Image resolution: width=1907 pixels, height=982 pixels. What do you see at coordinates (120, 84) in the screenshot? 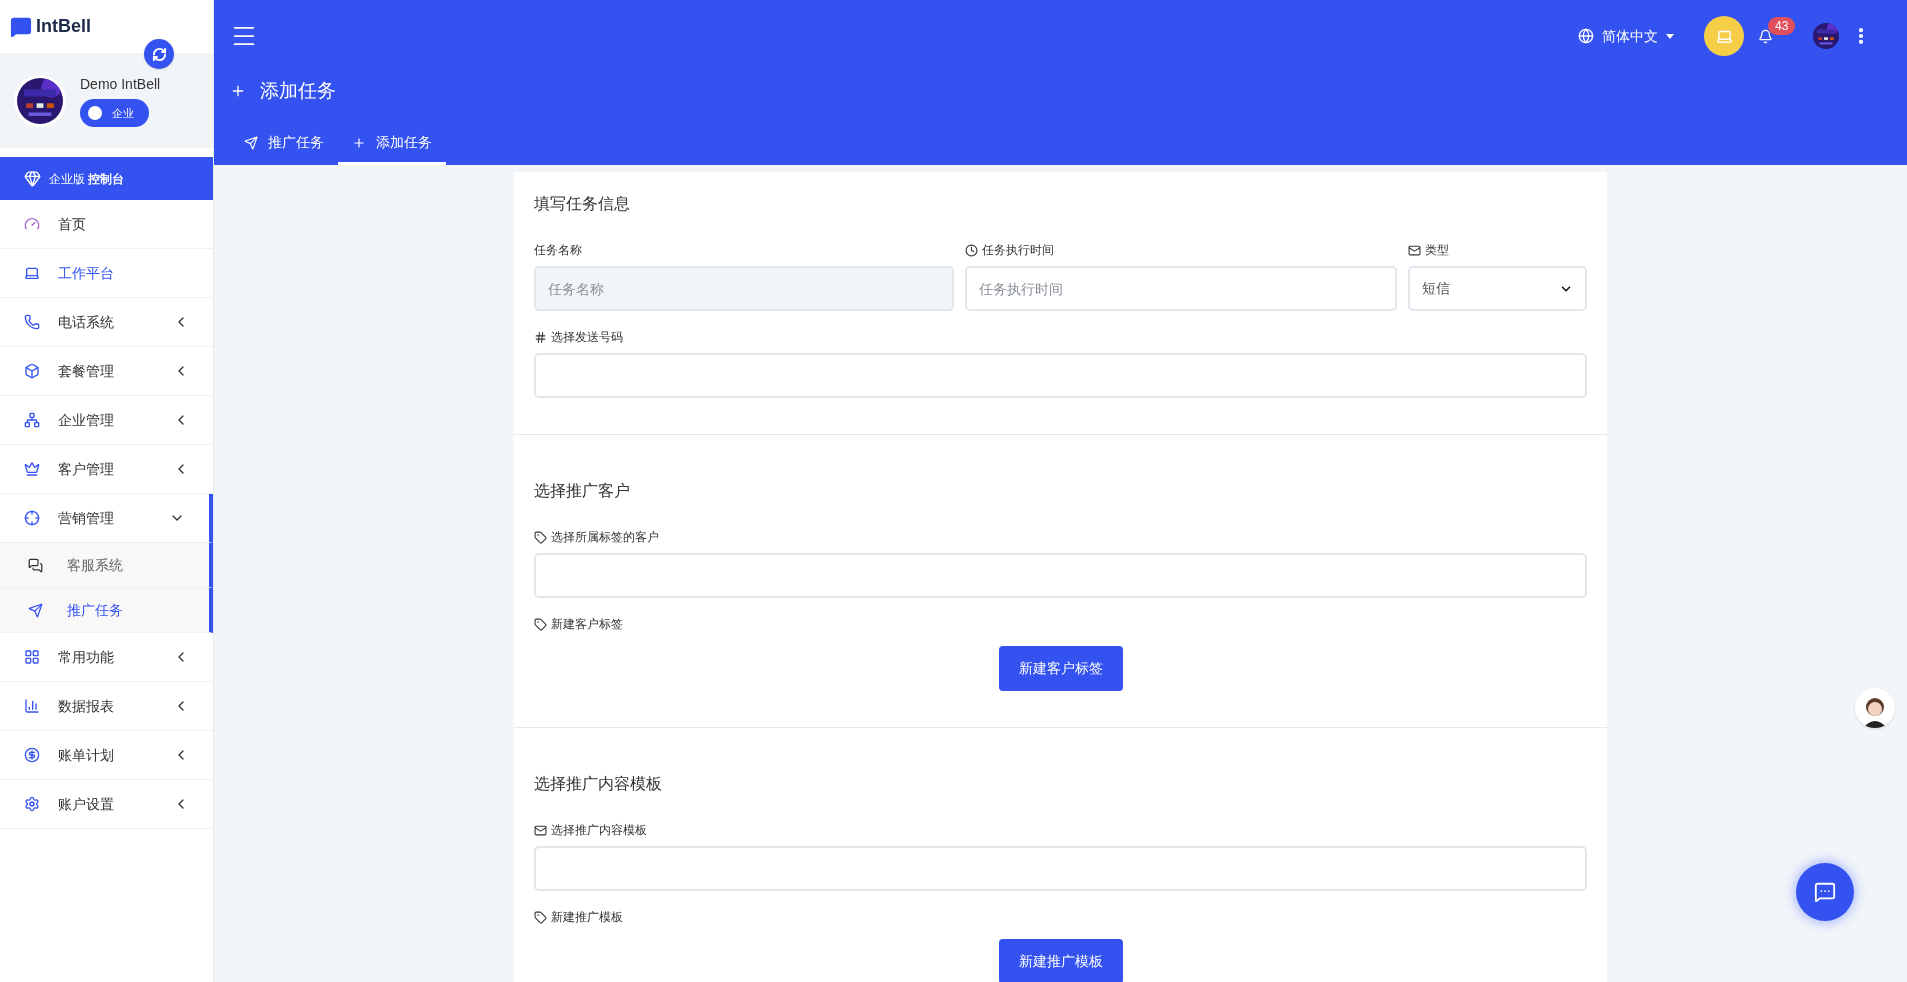
I see `user-name: Demo IntBell` at bounding box center [120, 84].